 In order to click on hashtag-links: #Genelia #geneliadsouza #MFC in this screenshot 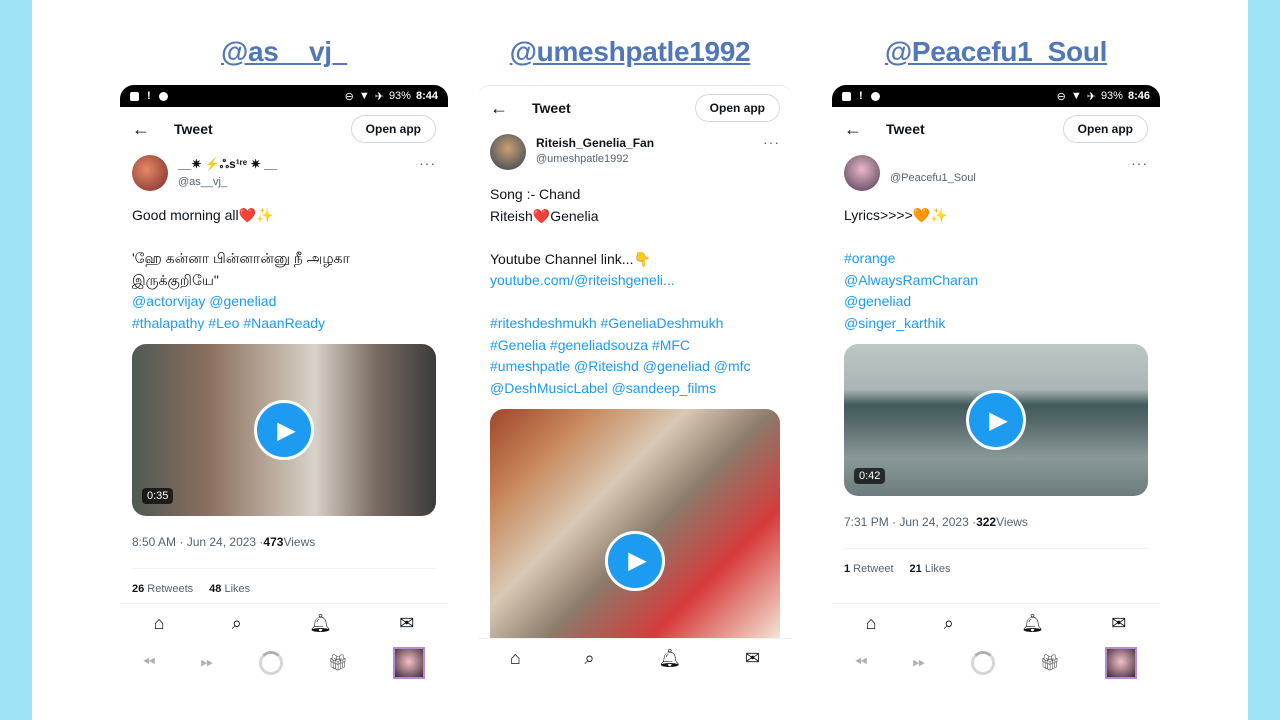, I will do `click(635, 346)`.